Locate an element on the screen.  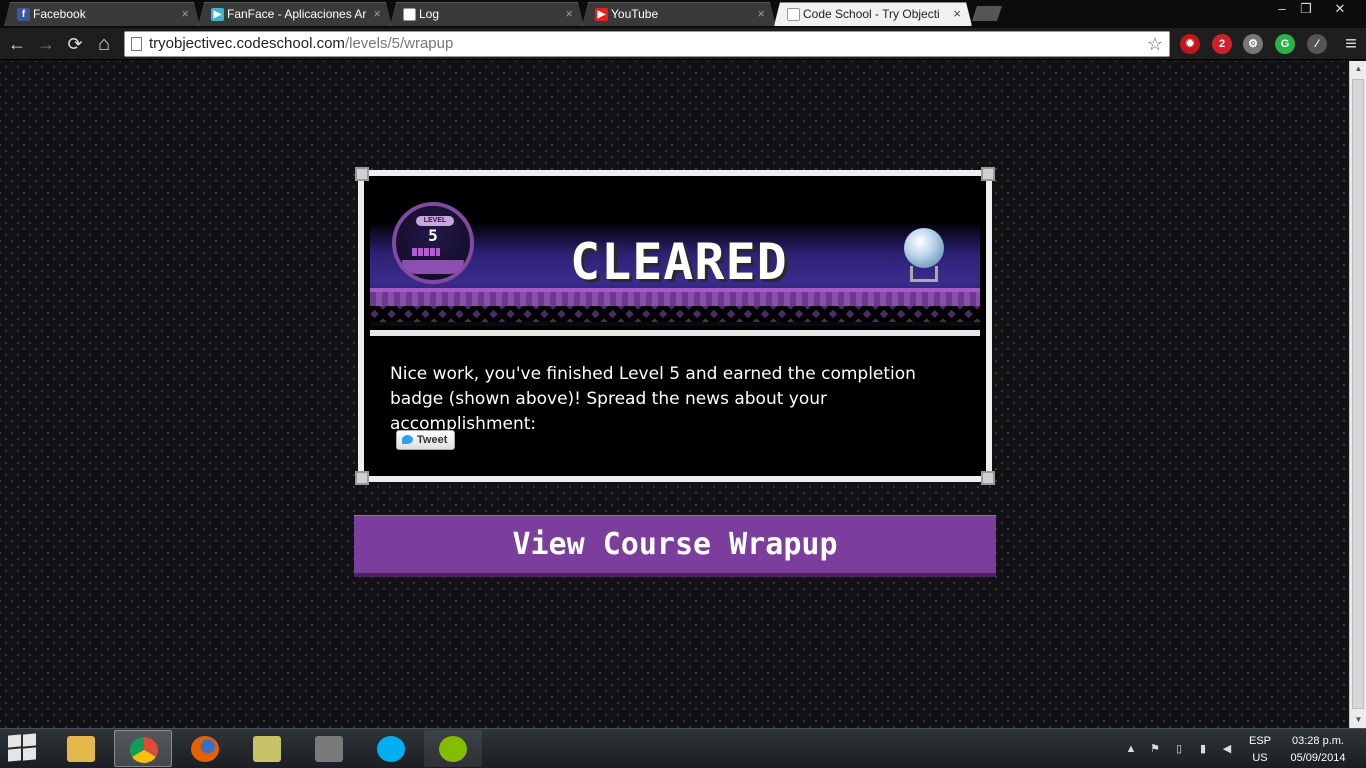
tab-label: Log is located at coordinates (429, 14).